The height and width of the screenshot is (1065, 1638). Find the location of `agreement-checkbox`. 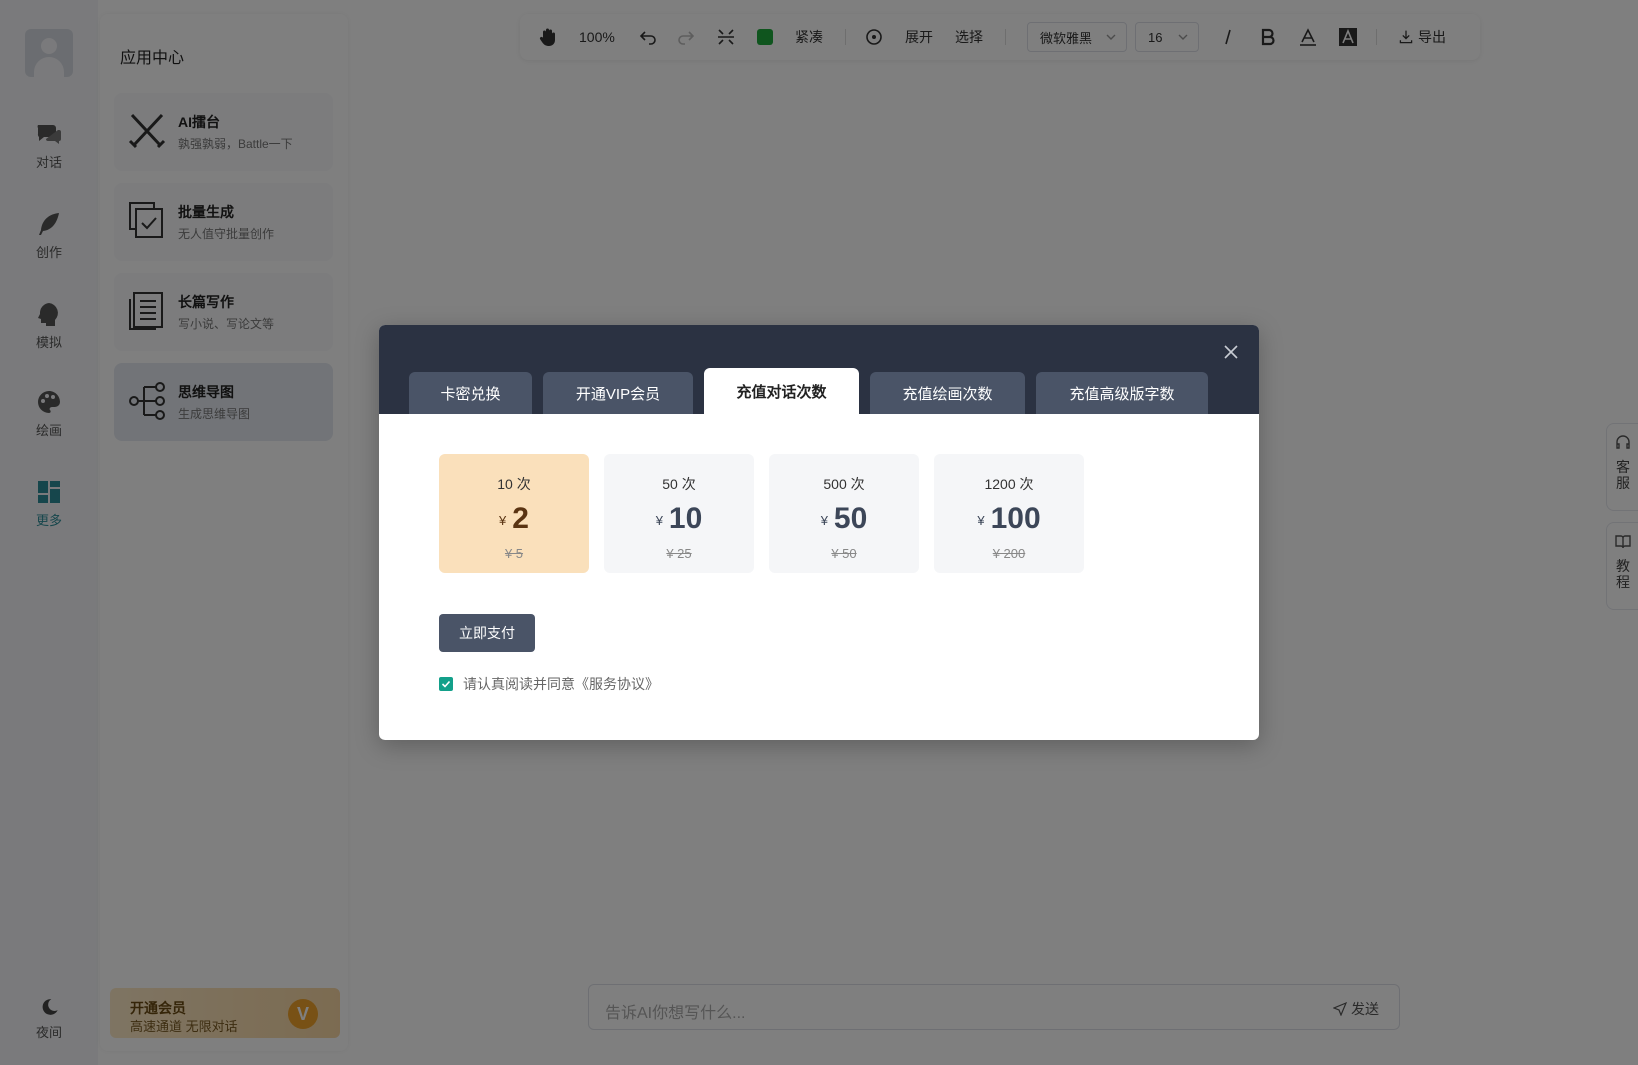

agreement-checkbox is located at coordinates (446, 684).